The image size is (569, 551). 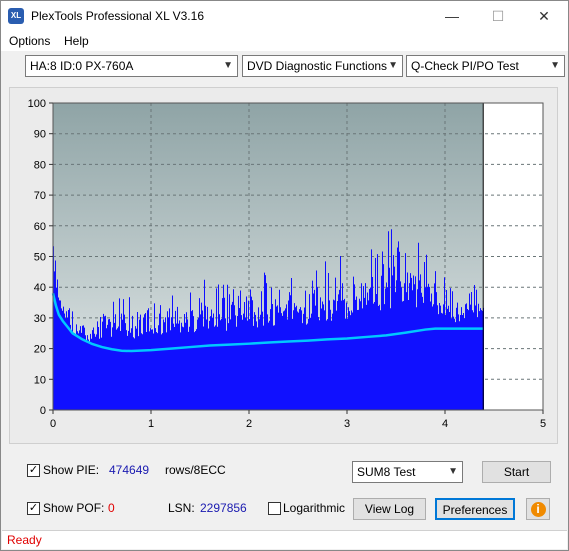 What do you see at coordinates (43, 411) in the screenshot?
I see `y-tick-label: 0` at bounding box center [43, 411].